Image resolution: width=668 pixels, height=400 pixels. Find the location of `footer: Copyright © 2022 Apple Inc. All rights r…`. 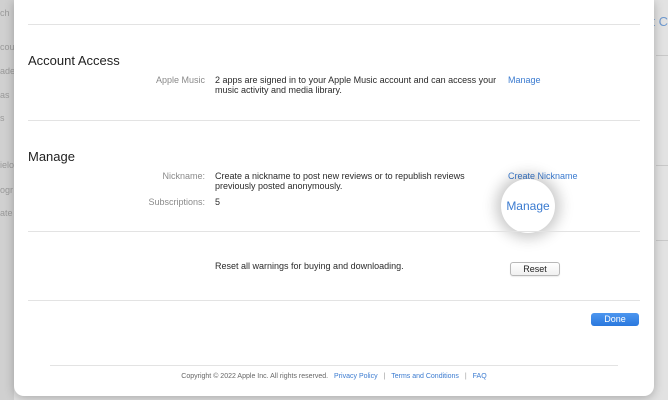

footer: Copyright © 2022 Apple Inc. All rights r… is located at coordinates (334, 376).